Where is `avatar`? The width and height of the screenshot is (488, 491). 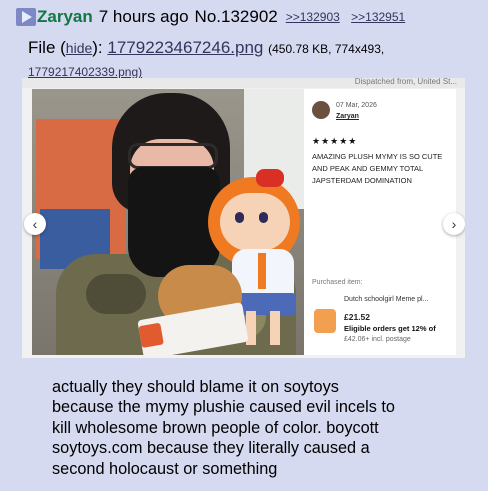 avatar is located at coordinates (321, 110).